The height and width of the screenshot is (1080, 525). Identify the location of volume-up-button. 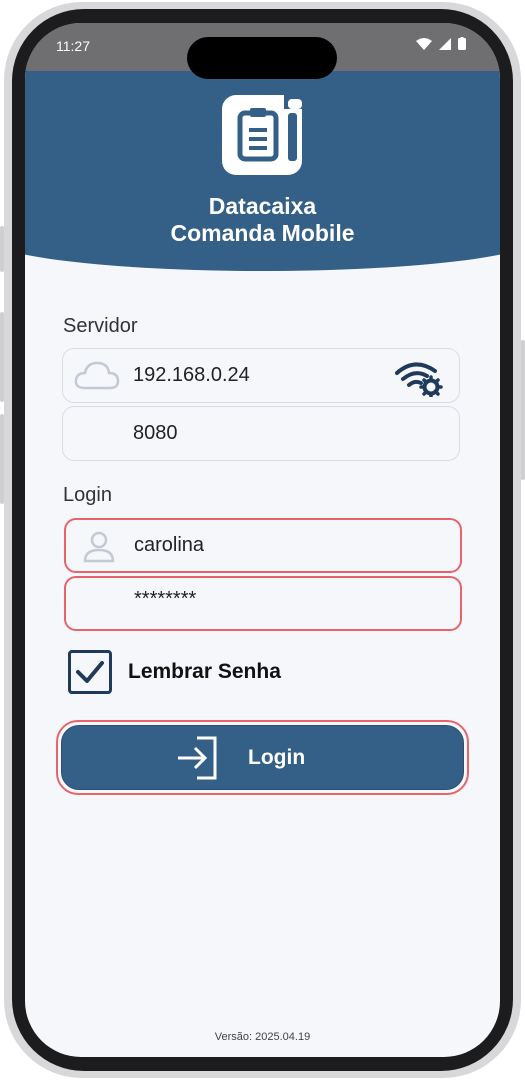
(2, 357).